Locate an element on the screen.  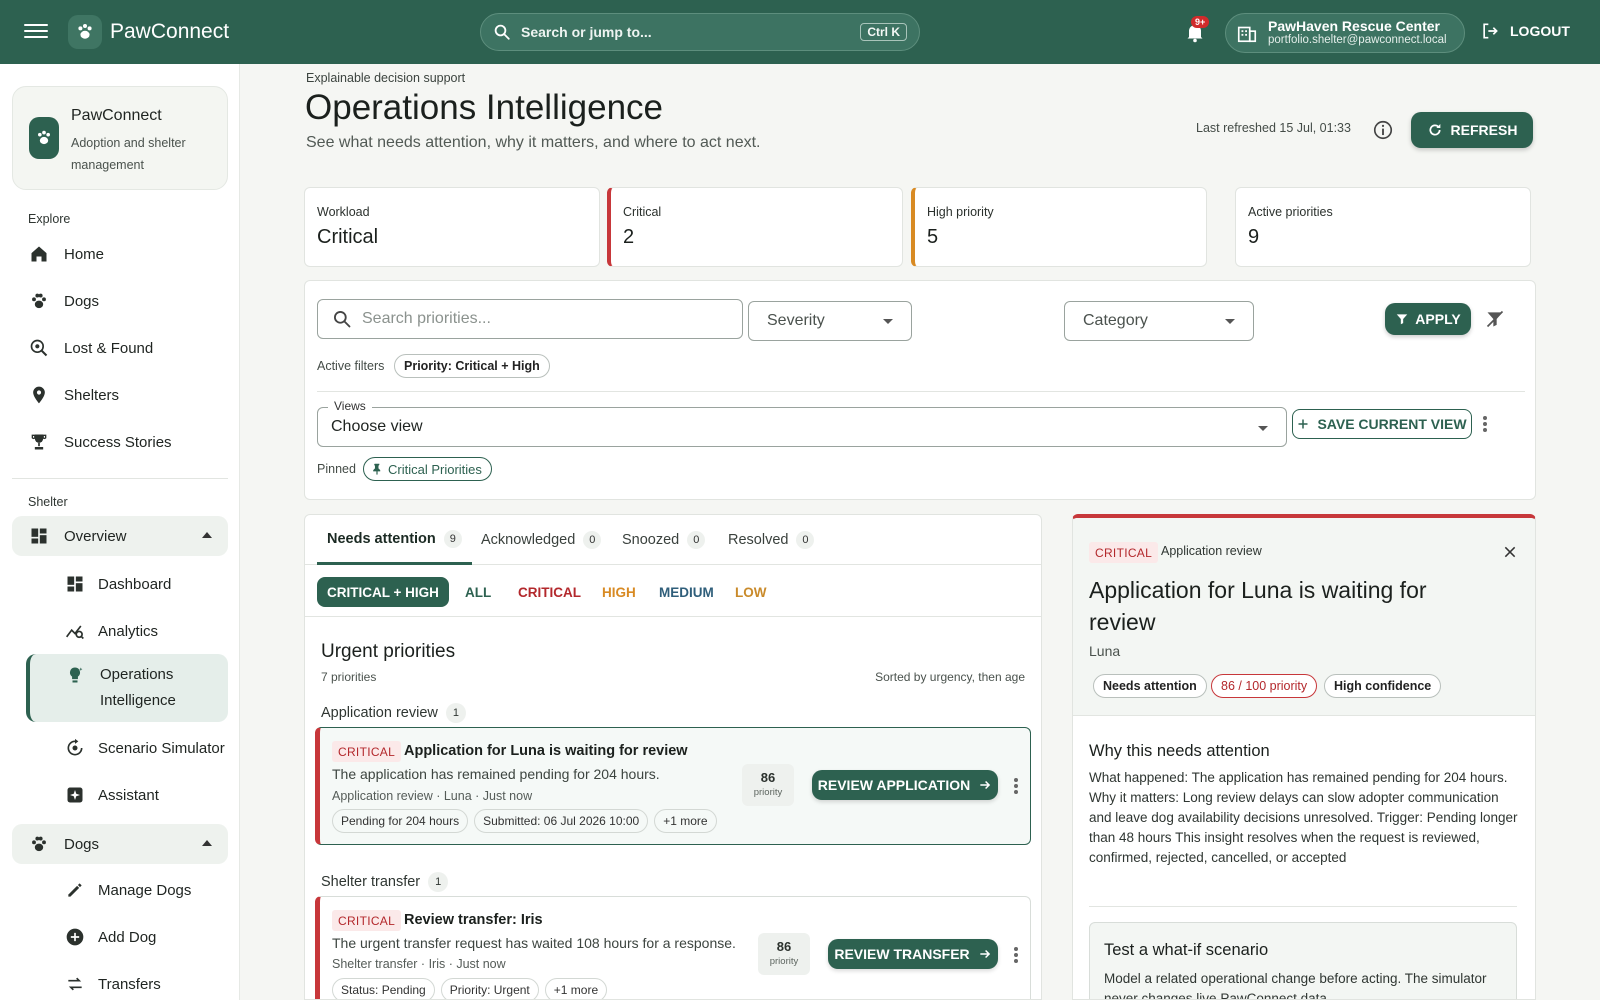
active-filter-chip: Priority: Critical + High is located at coordinates (472, 366).